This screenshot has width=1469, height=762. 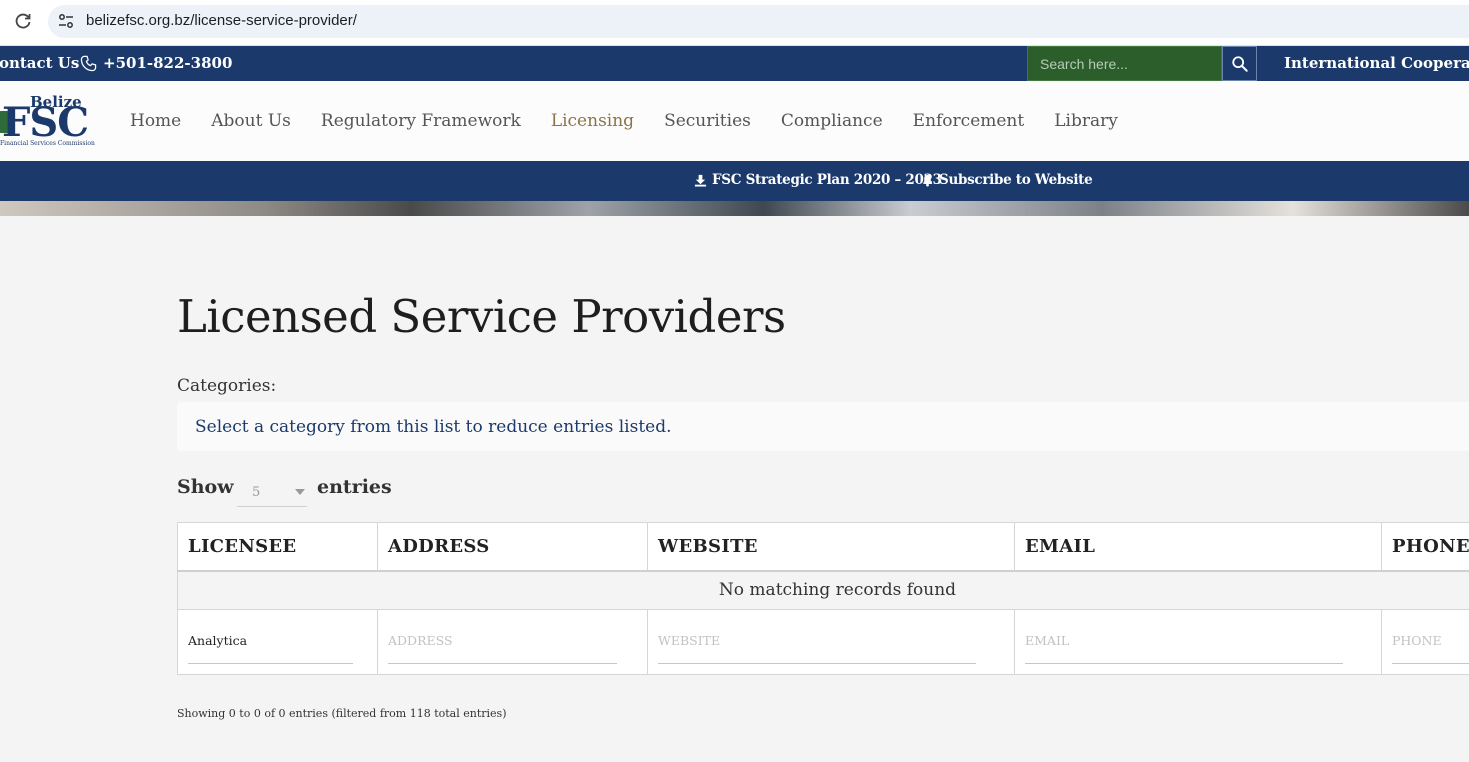 I want to click on reload-icon, so click(x=23, y=21).